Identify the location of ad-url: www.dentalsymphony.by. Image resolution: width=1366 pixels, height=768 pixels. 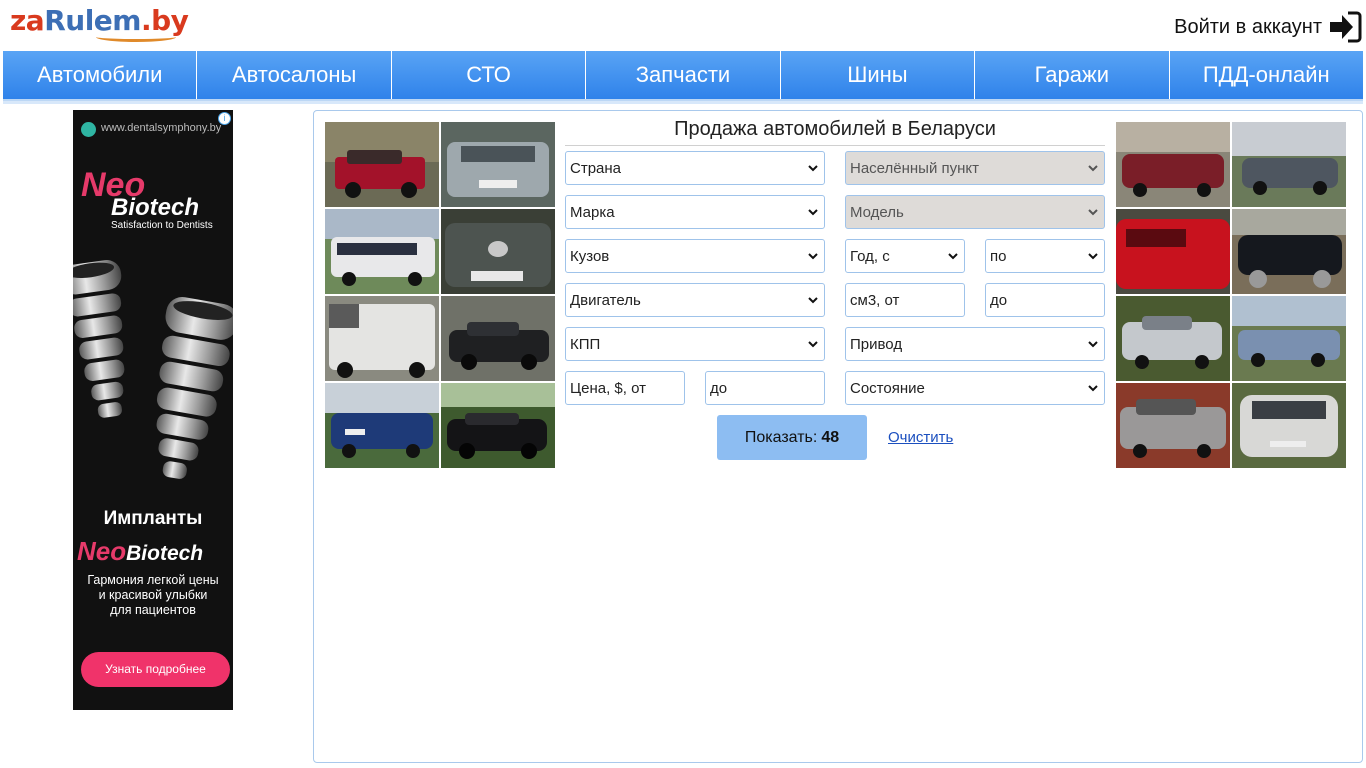
(161, 128).